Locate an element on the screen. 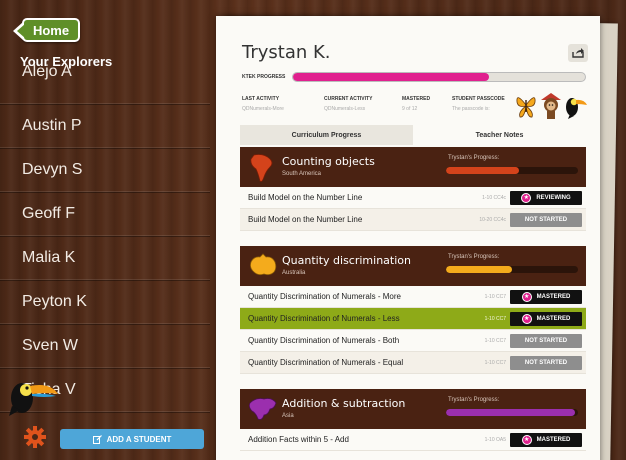 This screenshot has width=626, height=460. butterfly-icon is located at coordinates (526, 107).